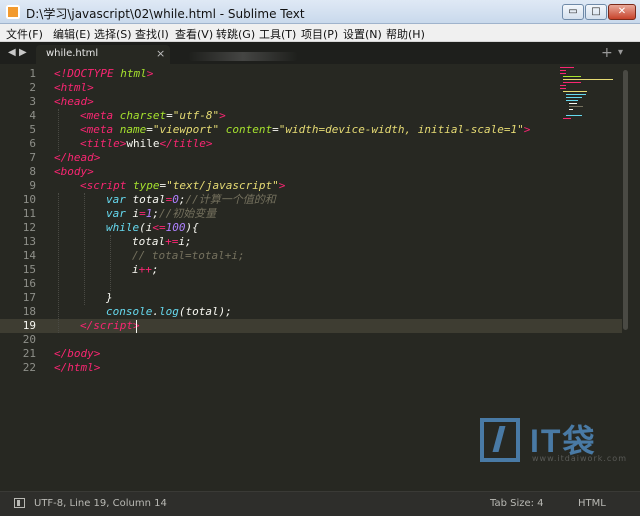 This screenshot has width=640, height=516. I want to click on menu-view: 查看(V), so click(194, 34).